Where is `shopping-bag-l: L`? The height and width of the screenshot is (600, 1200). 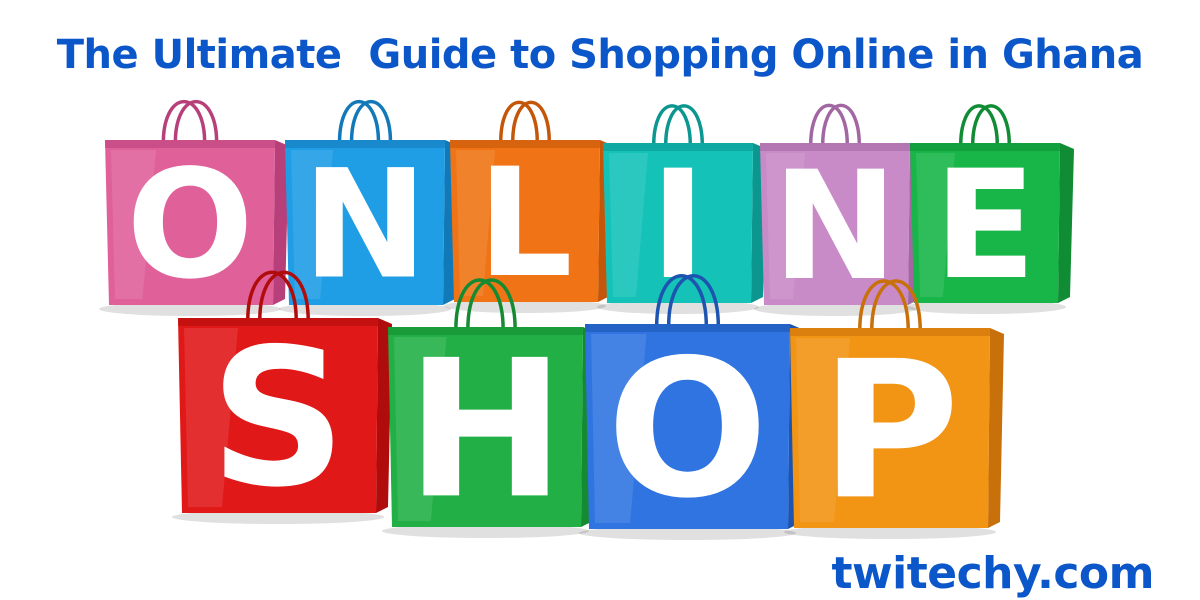
shopping-bag-l: L is located at coordinates (529, 206).